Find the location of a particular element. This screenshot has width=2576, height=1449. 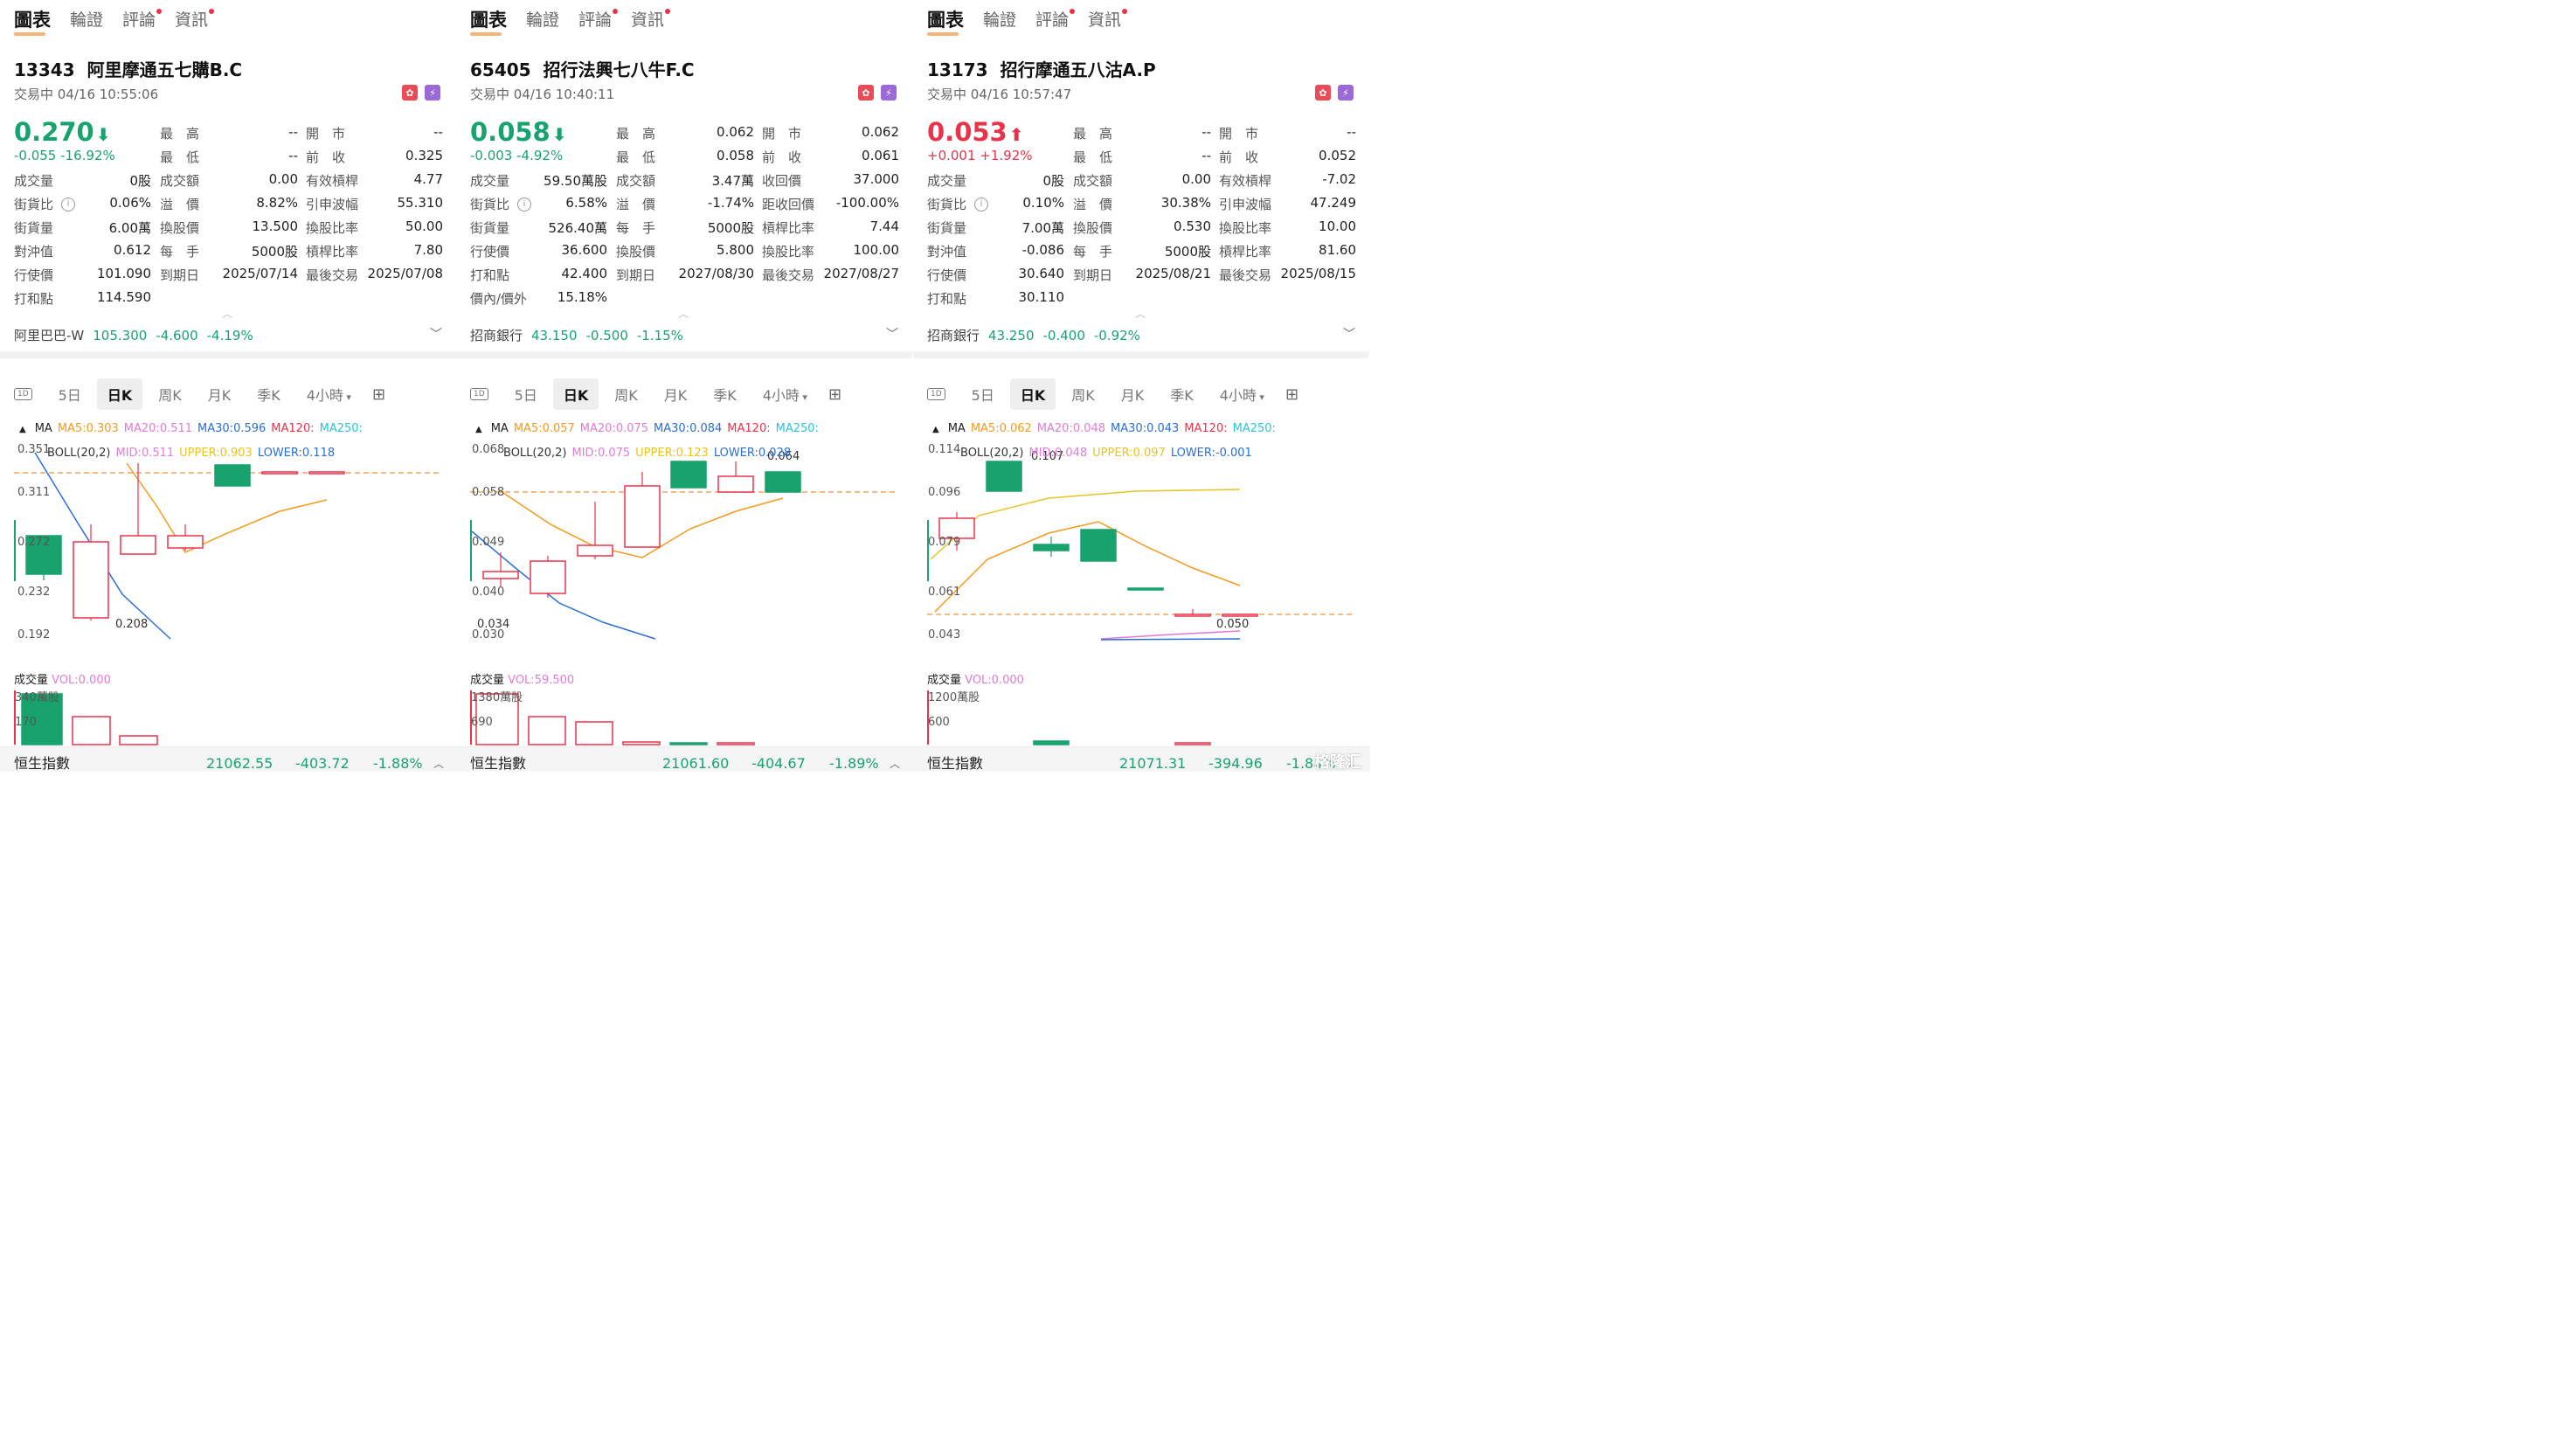

market-icons: ✿ ⚡ is located at coordinates (877, 93).